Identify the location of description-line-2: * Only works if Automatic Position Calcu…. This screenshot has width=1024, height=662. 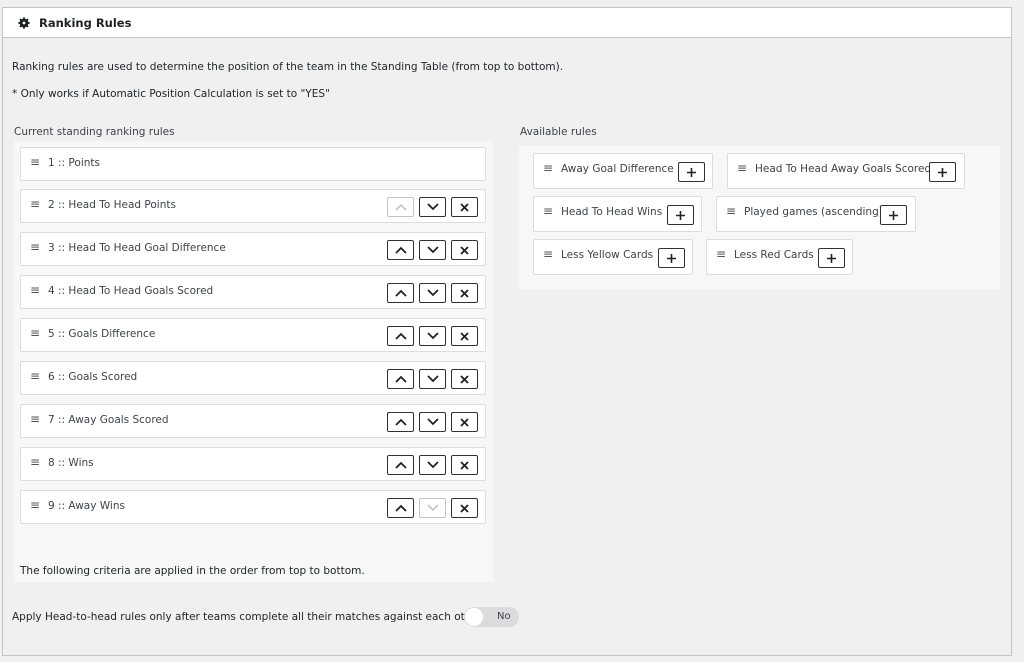
(171, 94).